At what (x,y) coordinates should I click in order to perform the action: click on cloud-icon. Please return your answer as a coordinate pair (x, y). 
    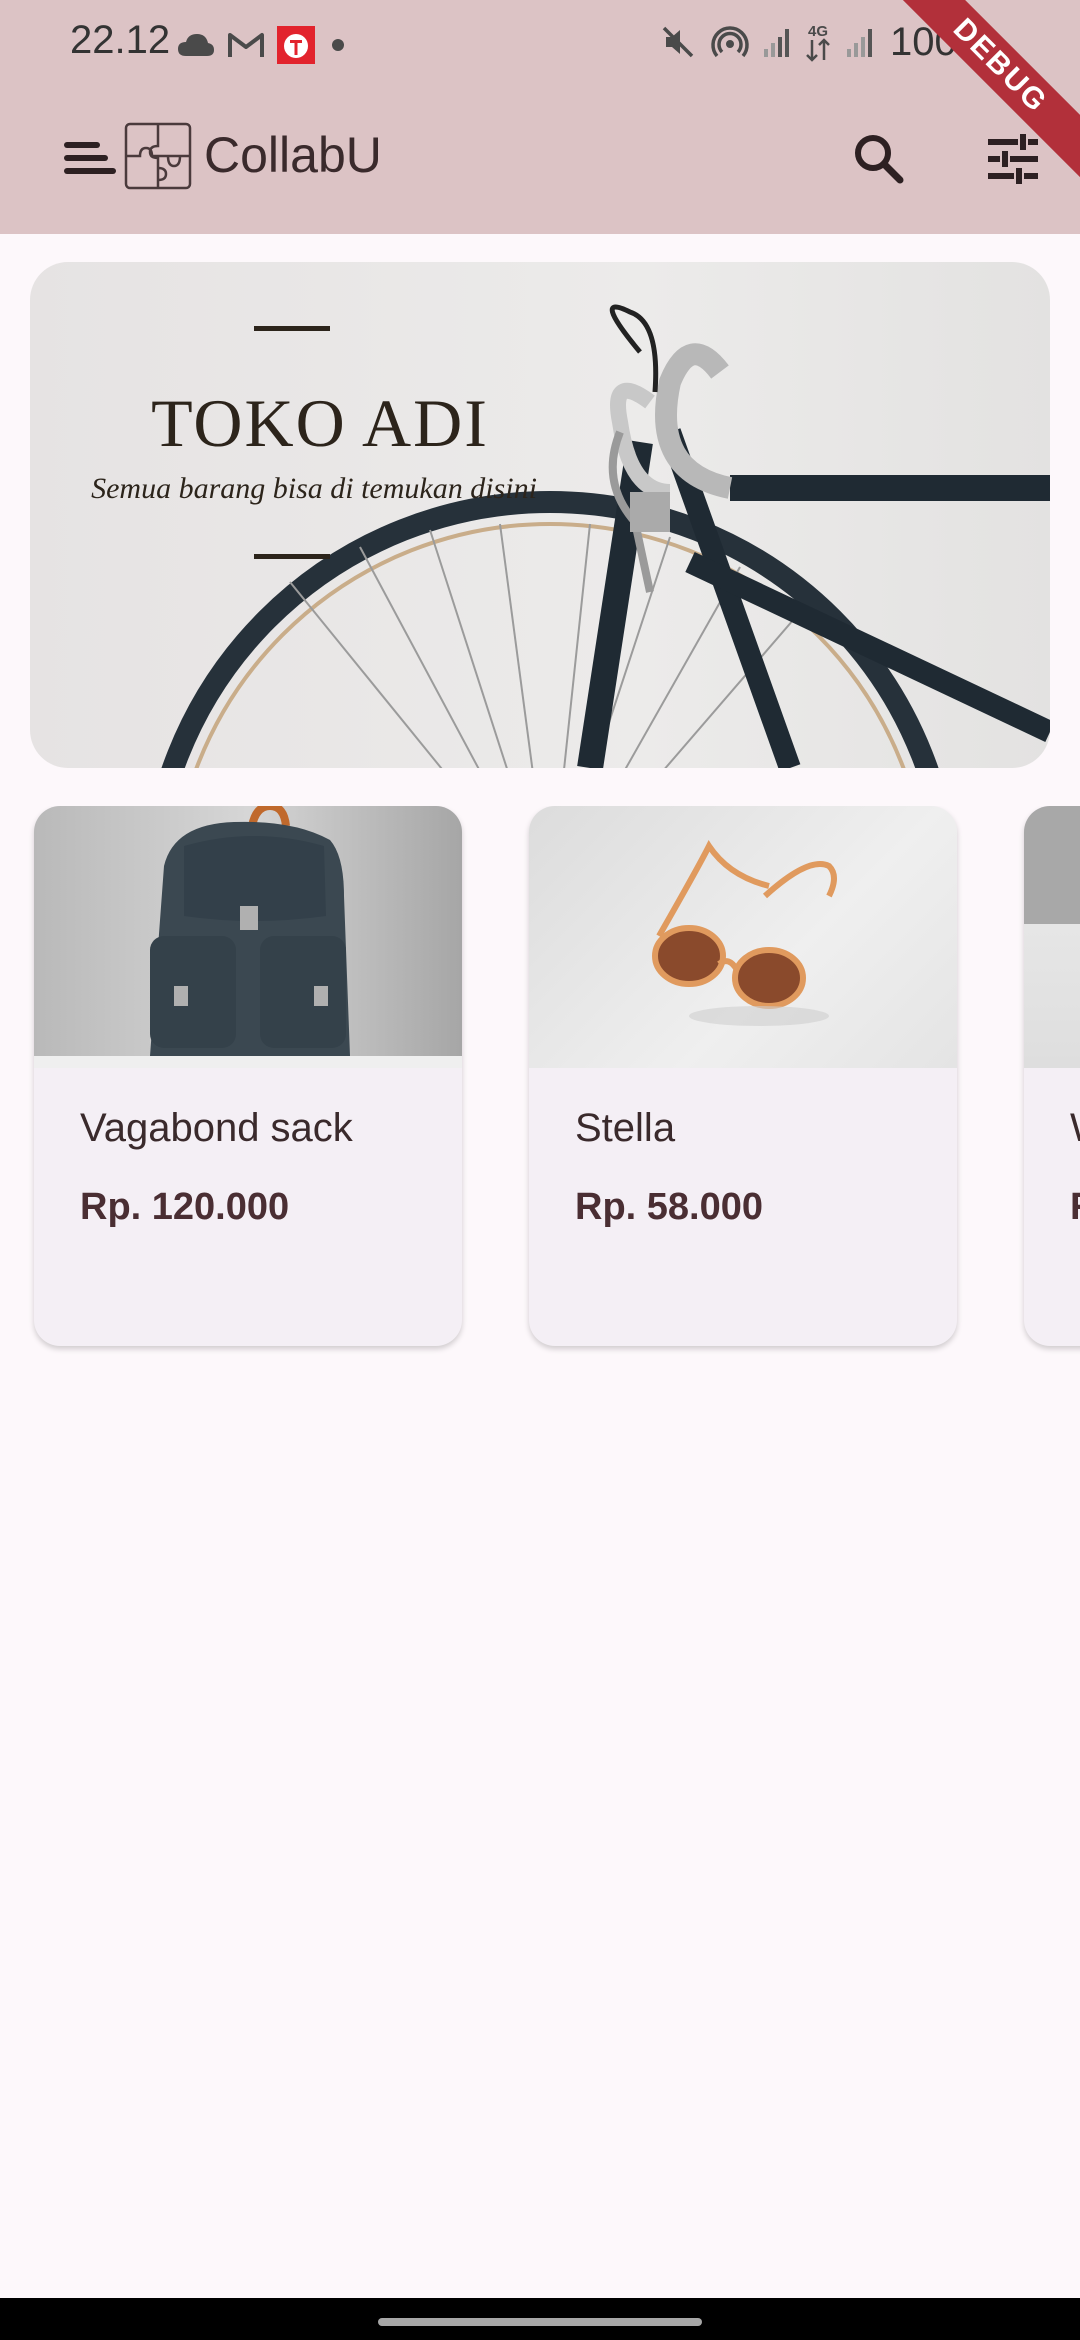
    Looking at the image, I should click on (196, 45).